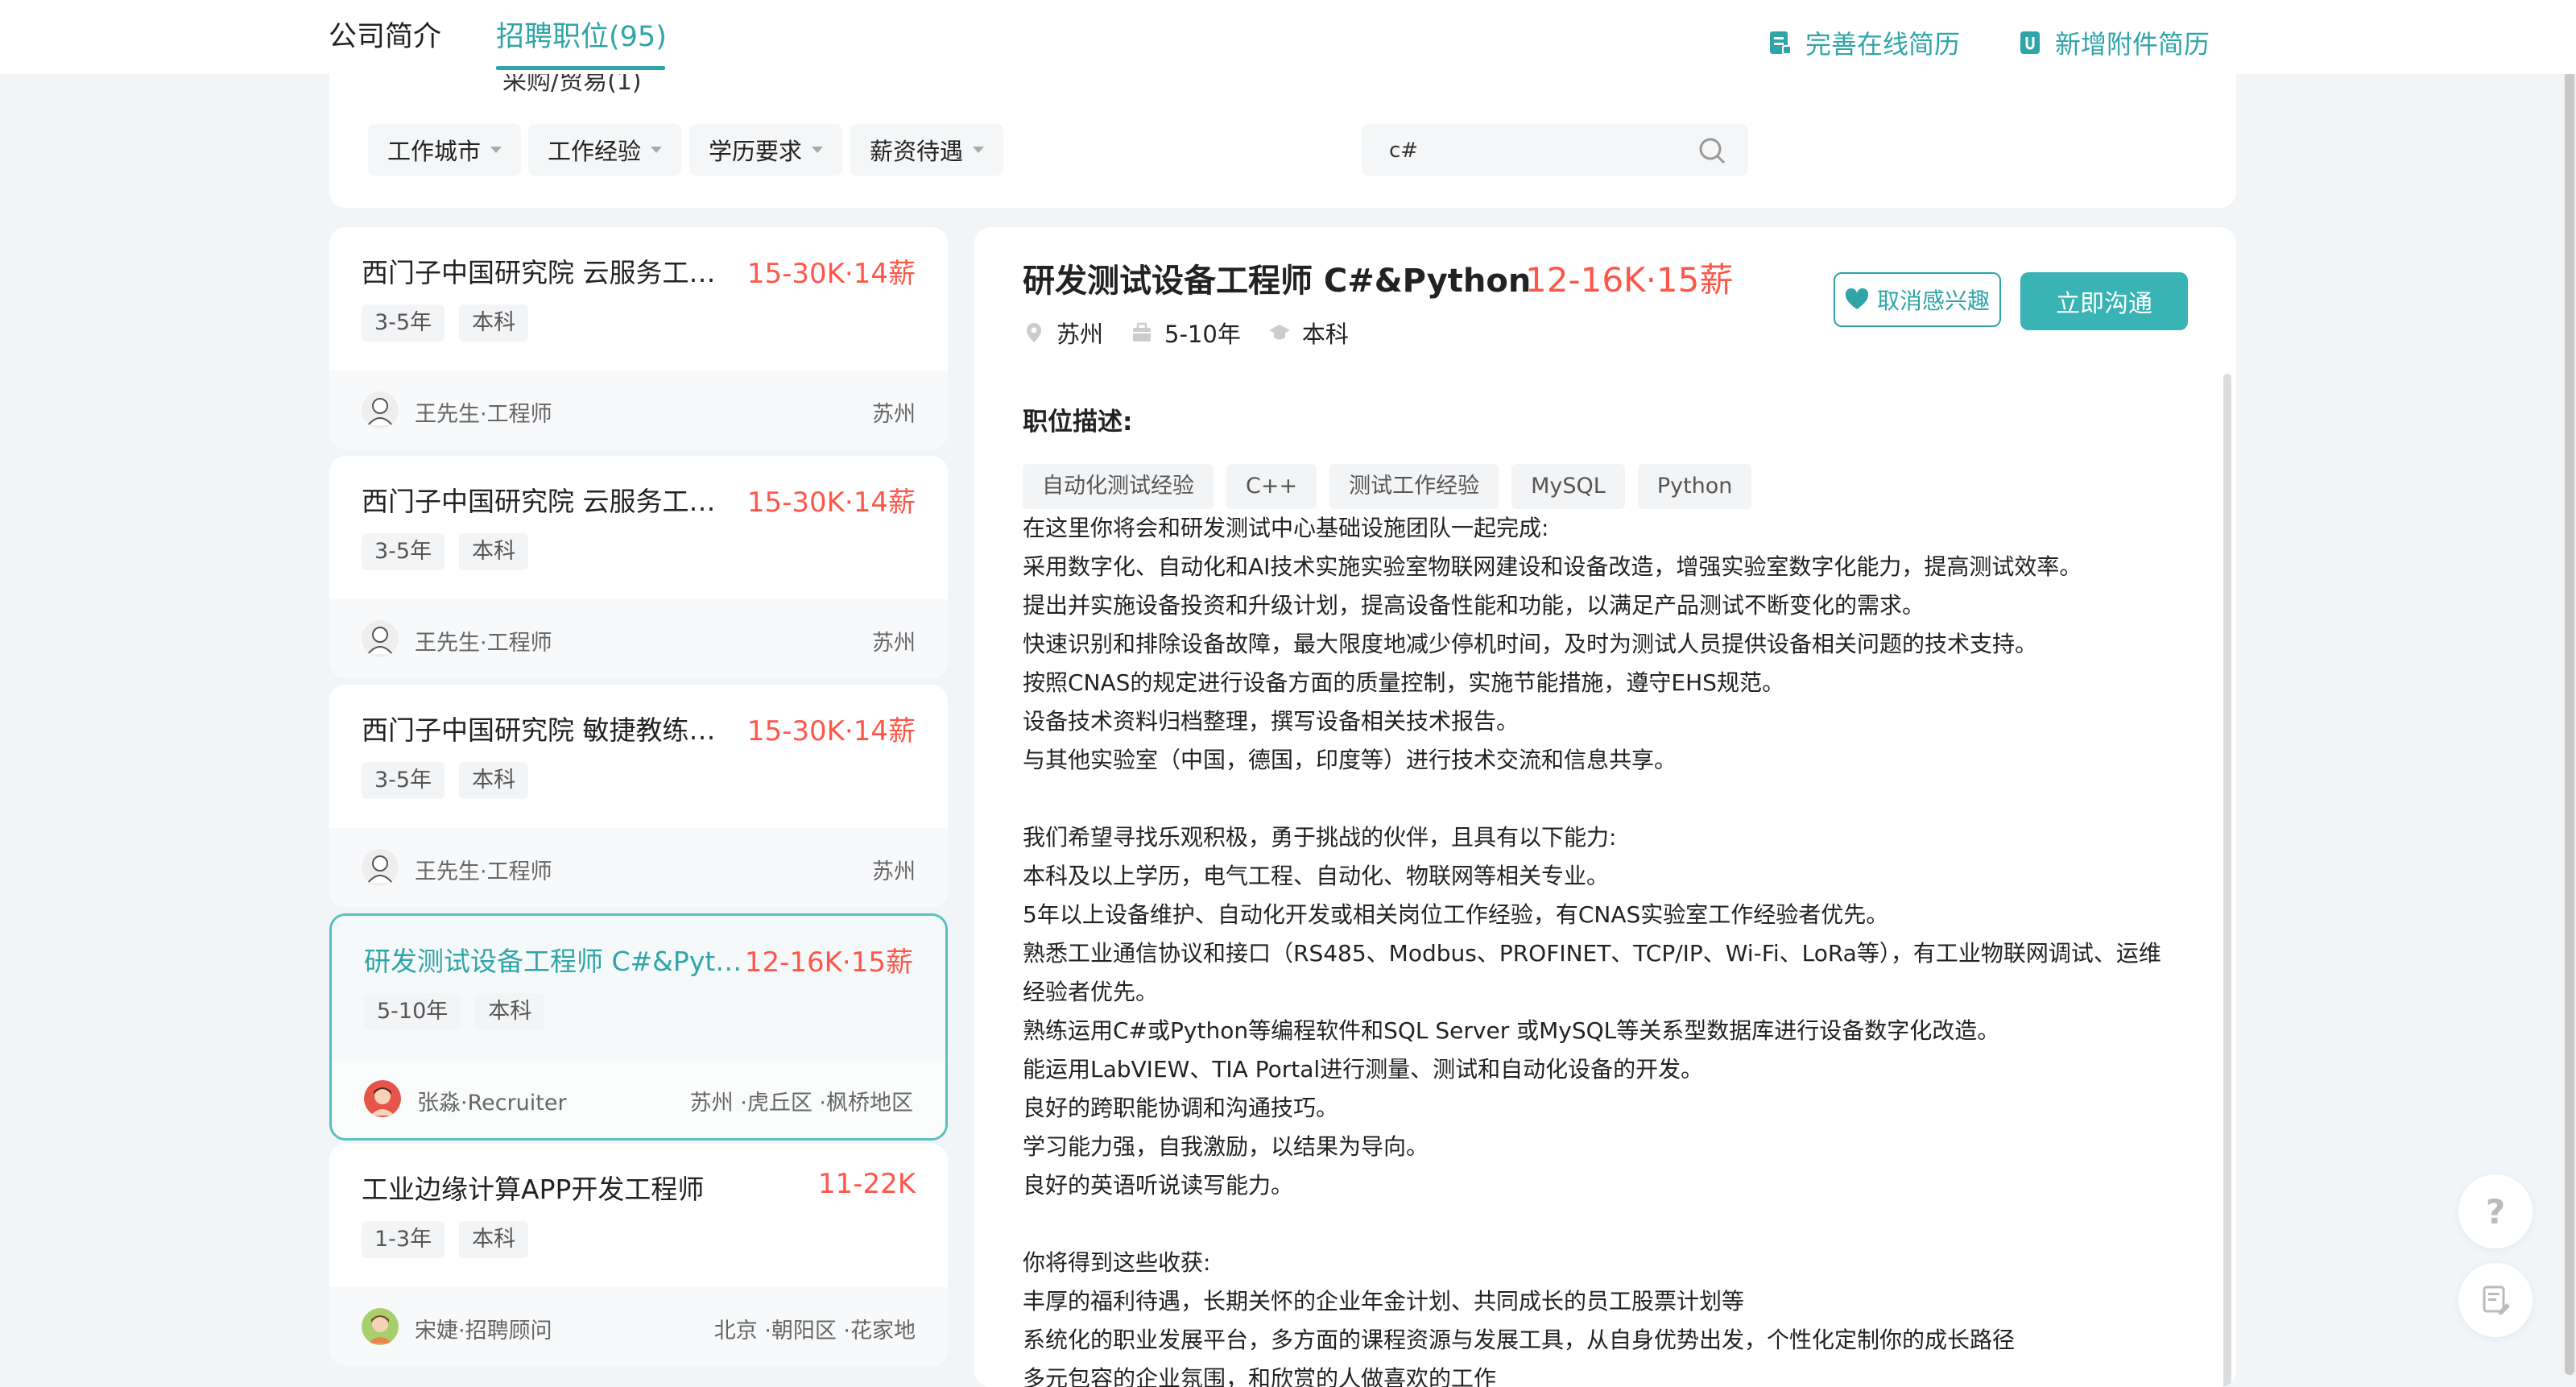 This screenshot has height=1387, width=2576. I want to click on description-line: 良好的英语听说读写能力。, so click(1159, 1185).